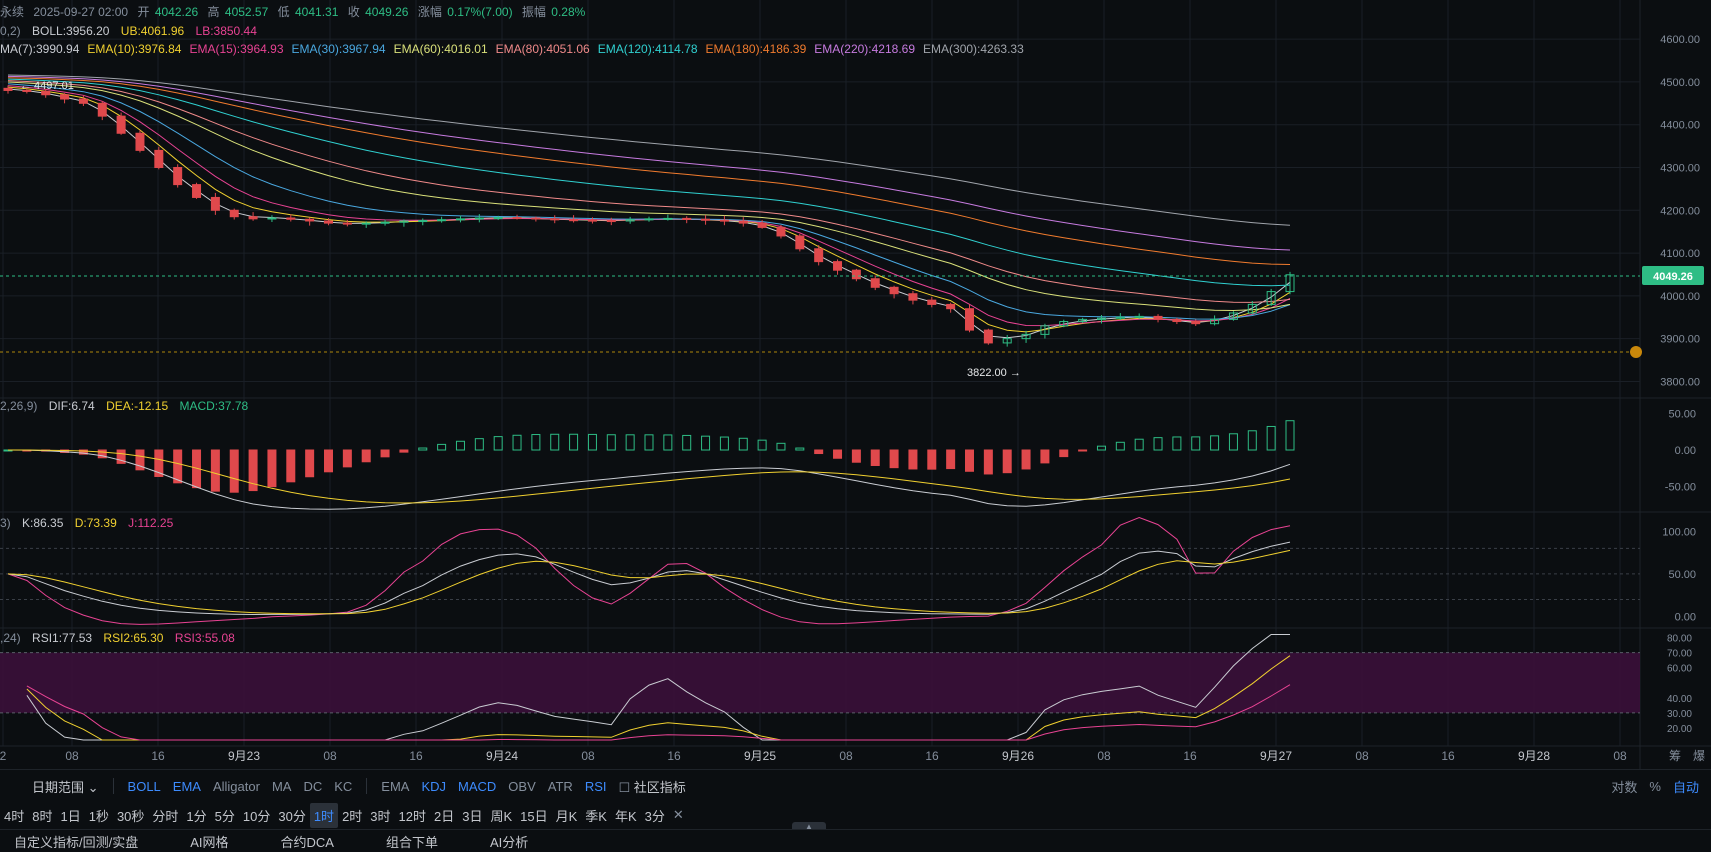  Describe the element at coordinates (65, 786) in the screenshot. I see `date-range-dropdown: 日期范围 ⌄` at that location.